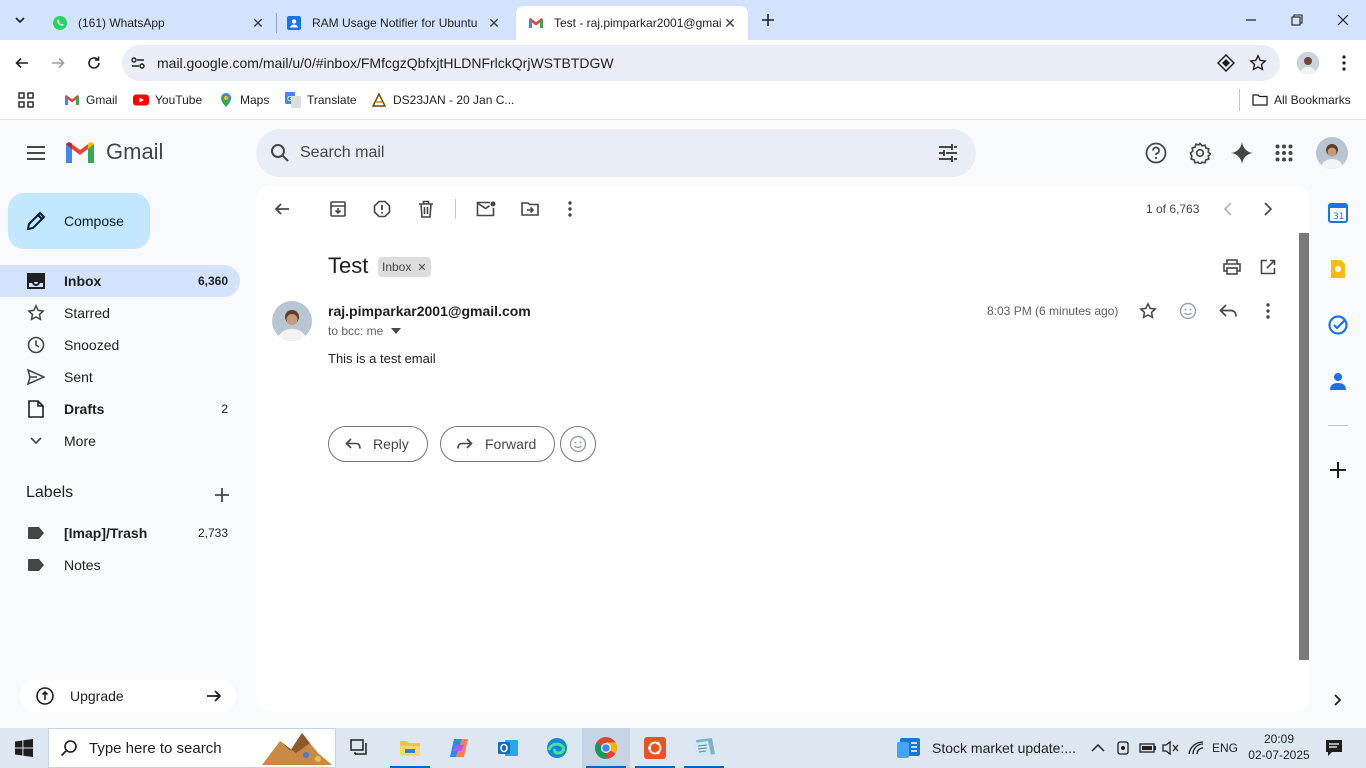  What do you see at coordinates (508, 748) in the screenshot?
I see `outlook-icon` at bounding box center [508, 748].